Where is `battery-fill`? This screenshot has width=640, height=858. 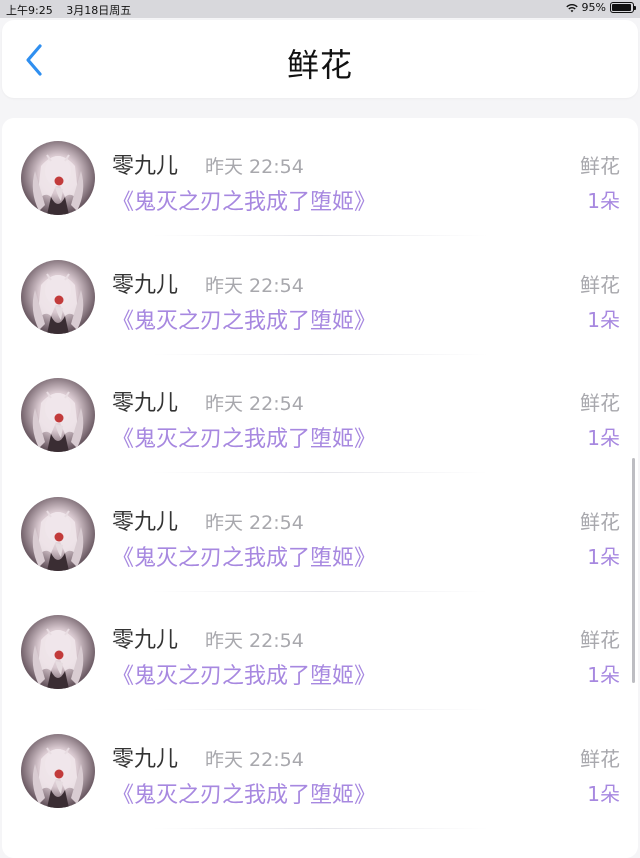
battery-fill is located at coordinates (621, 7).